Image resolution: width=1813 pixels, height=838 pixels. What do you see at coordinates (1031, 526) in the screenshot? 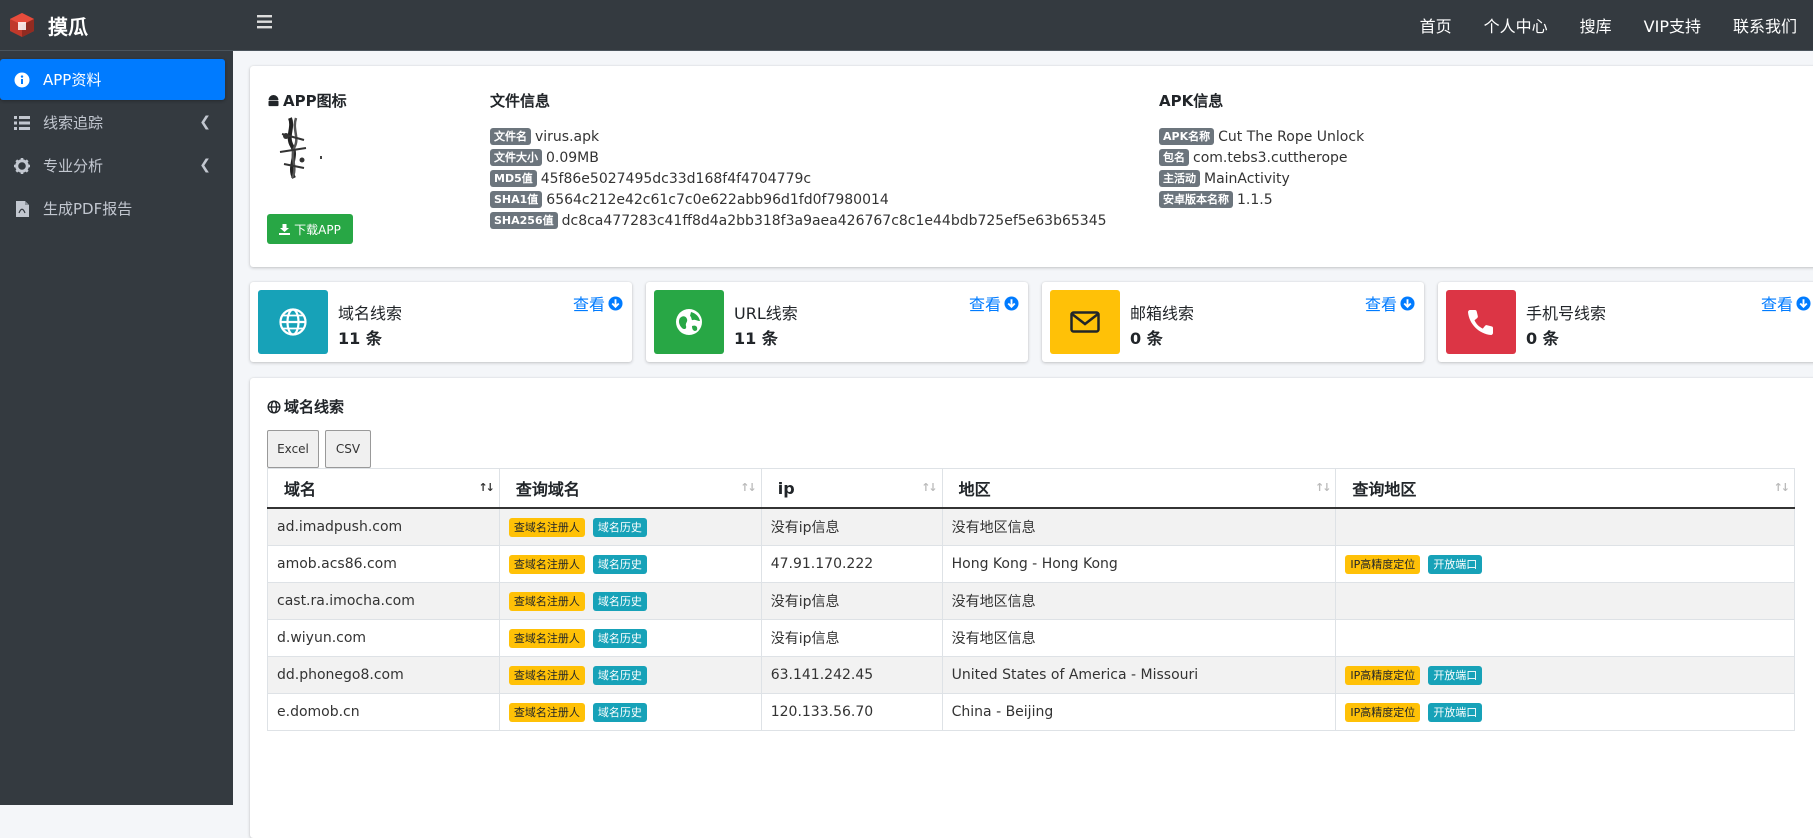
I see `table-row: ad.imadpush.com 查域名注册人 域名历史 没有ip信息 没有地区信息` at bounding box center [1031, 526].